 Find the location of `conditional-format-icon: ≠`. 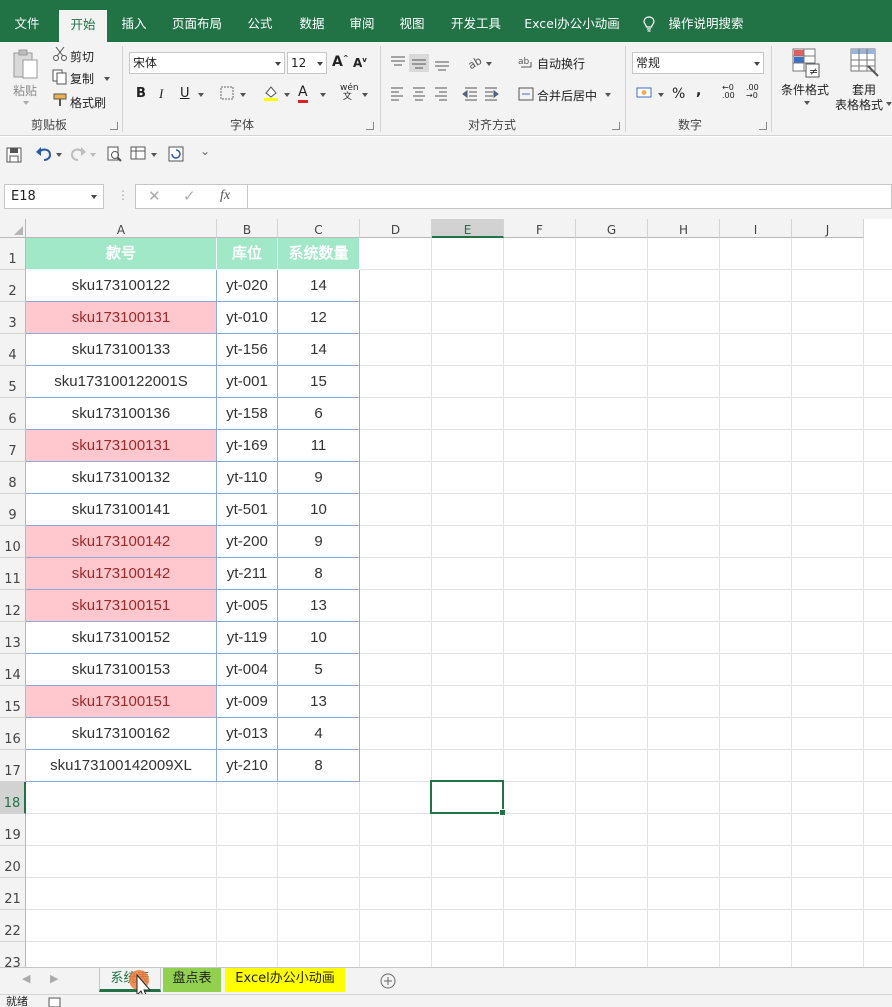

conditional-format-icon: ≠ is located at coordinates (806, 63).